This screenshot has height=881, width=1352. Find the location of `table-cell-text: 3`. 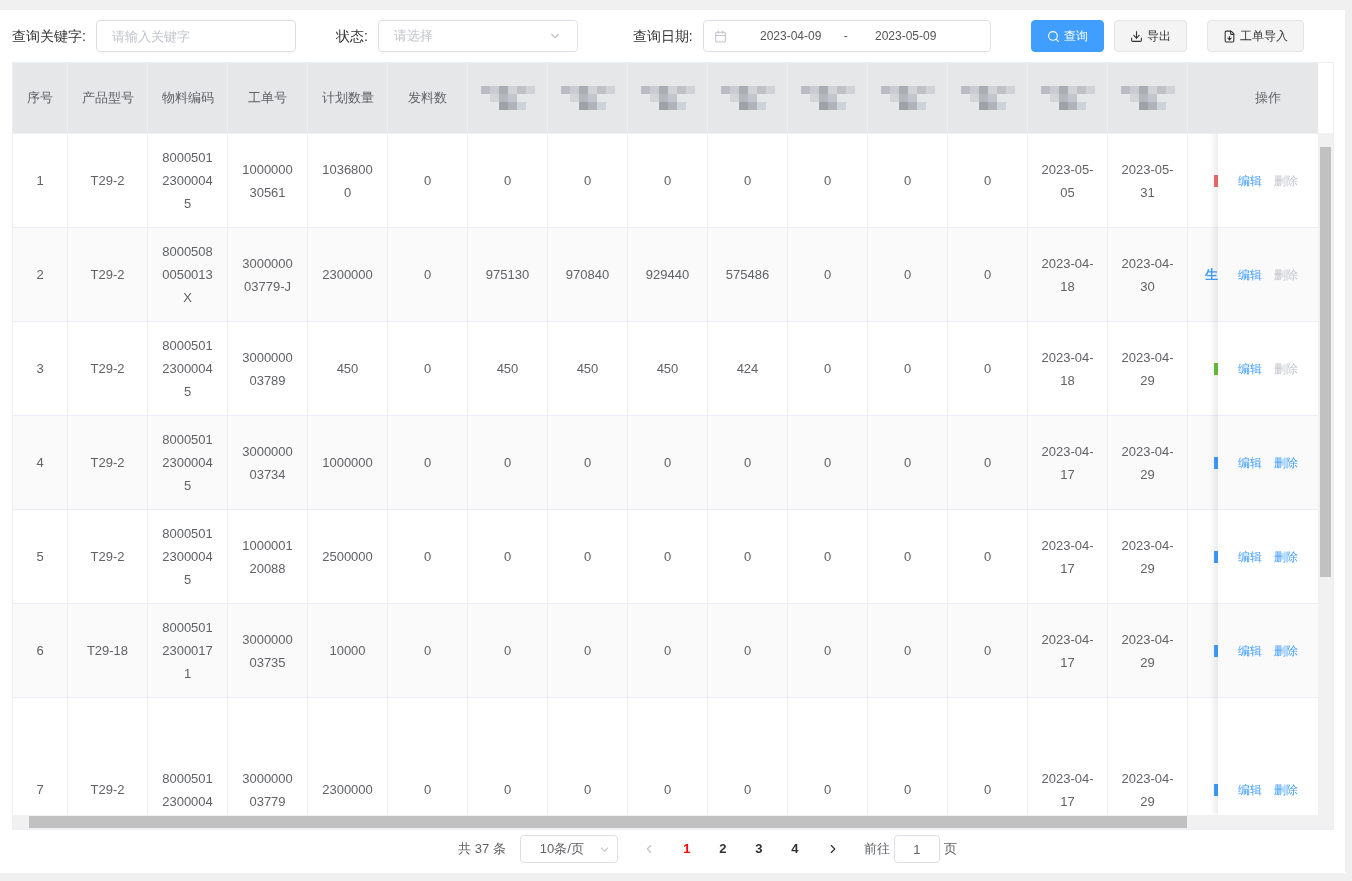

table-cell-text: 3 is located at coordinates (40, 369).